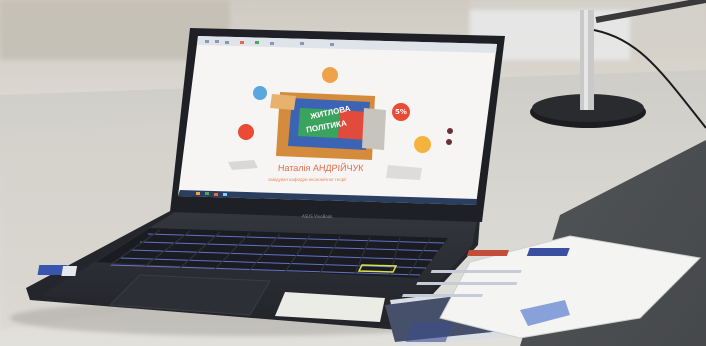 This screenshot has width=706, height=346. Describe the element at coordinates (320, 168) in the screenshot. I see `speaker-name: Наталія АНДРІЙЧУК` at that location.